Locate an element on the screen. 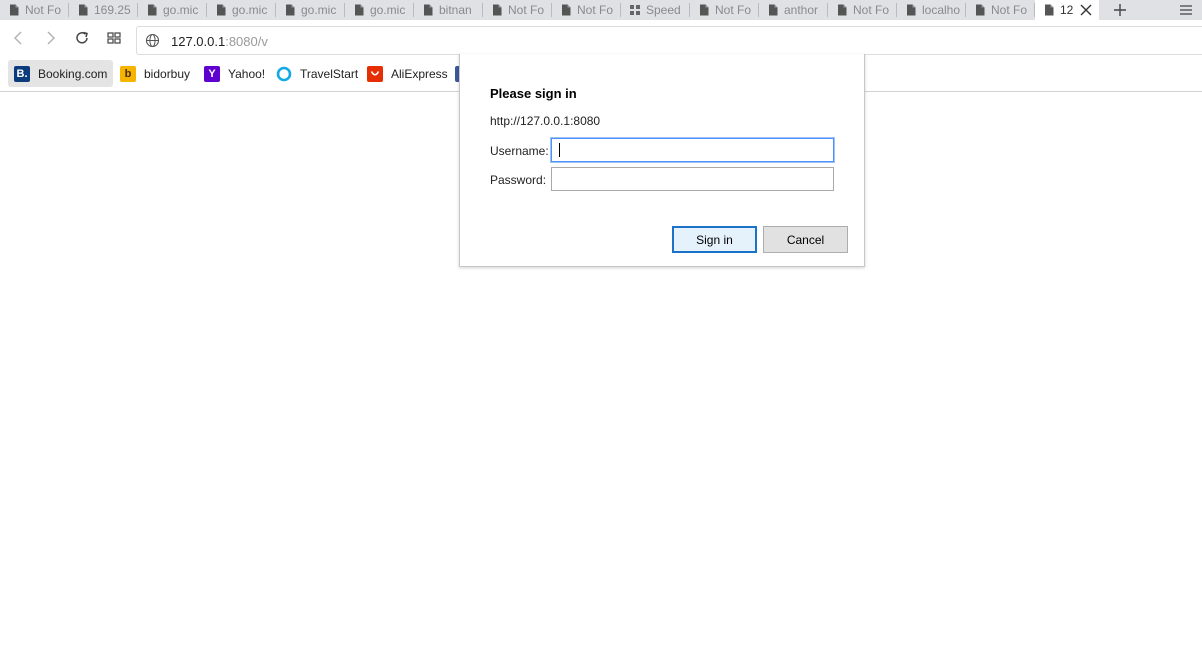 Image resolution: width=1202 pixels, height=655 pixels. bookmark-bidorbuy: b bidorbuy is located at coordinates (155, 73).